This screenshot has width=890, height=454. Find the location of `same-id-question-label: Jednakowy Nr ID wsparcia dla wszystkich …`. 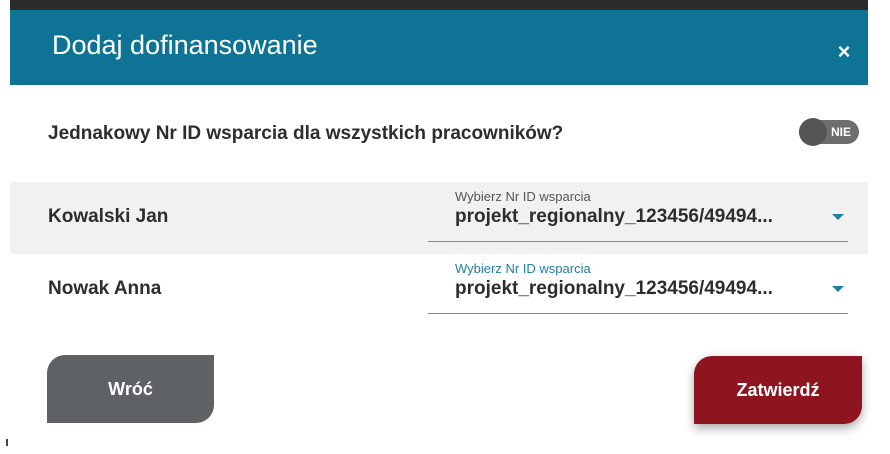

same-id-question-label: Jednakowy Nr ID wsparcia dla wszystkich … is located at coordinates (306, 133).